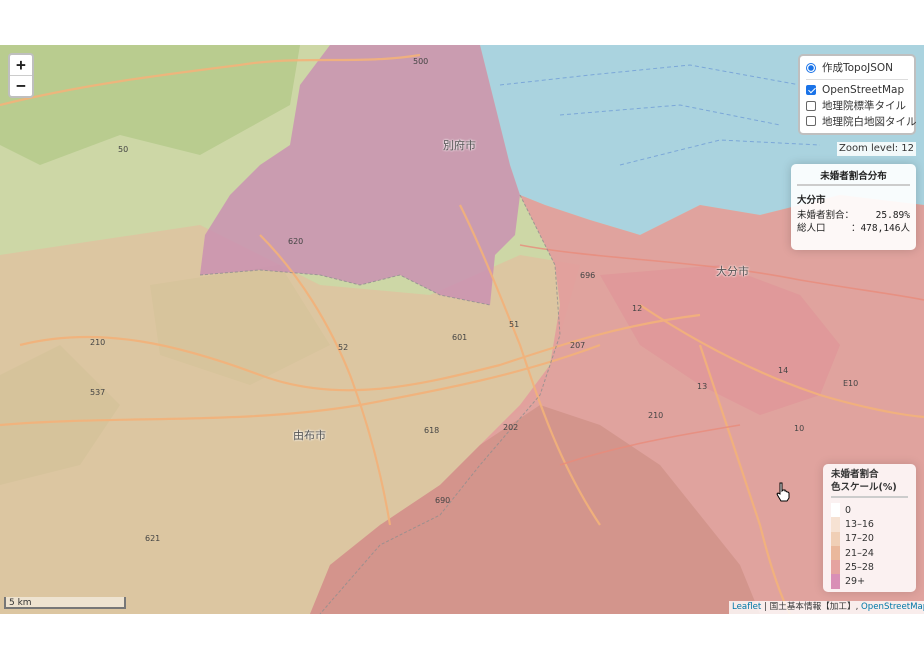 The width and height of the screenshot is (924, 660). I want to click on info-city: 大分市, so click(811, 200).